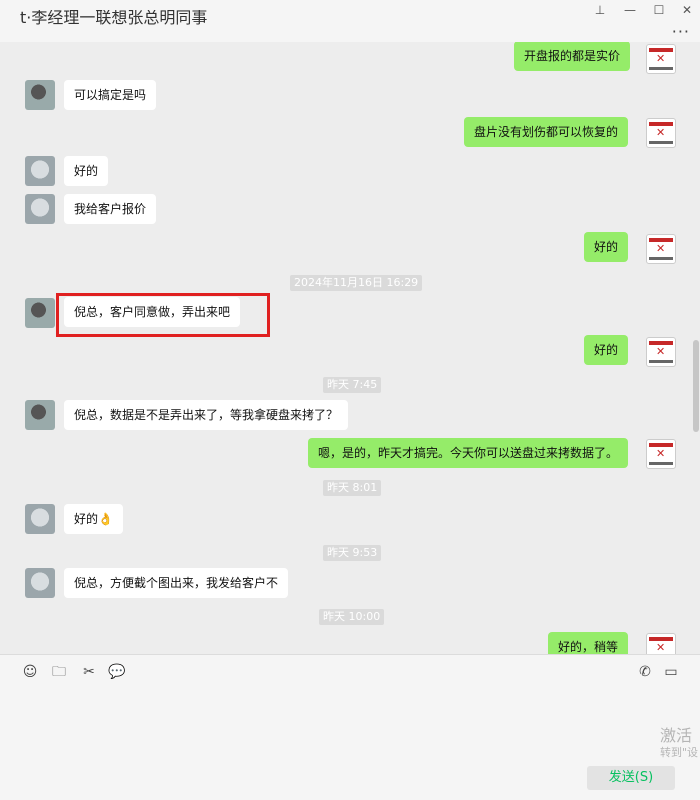  Describe the element at coordinates (679, 752) in the screenshot. I see `activation-watermark-sub: 转到"设` at that location.